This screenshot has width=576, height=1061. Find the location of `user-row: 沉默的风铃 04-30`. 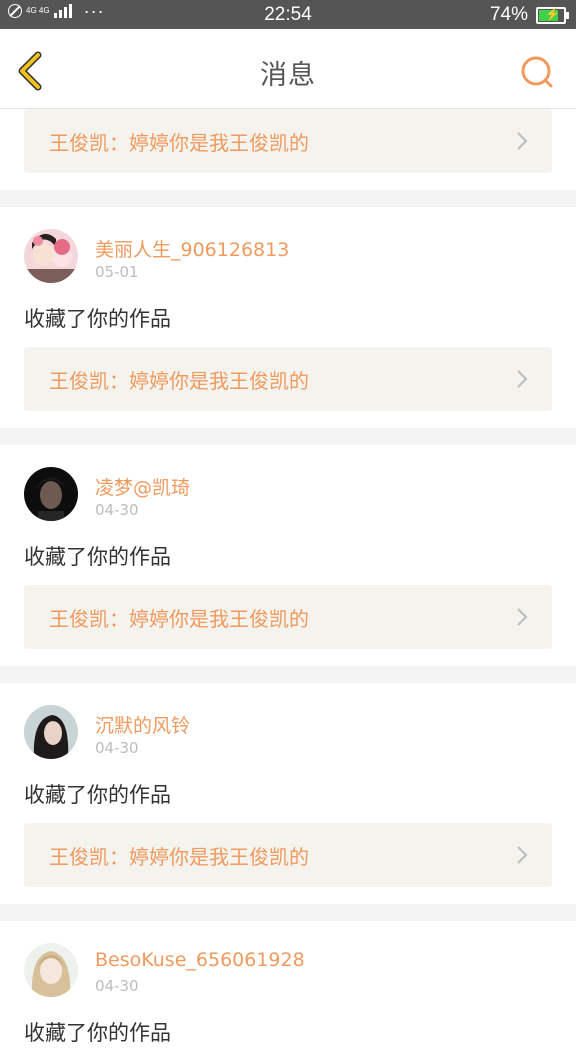

user-row: 沉默的风铃 04-30 is located at coordinates (288, 727).